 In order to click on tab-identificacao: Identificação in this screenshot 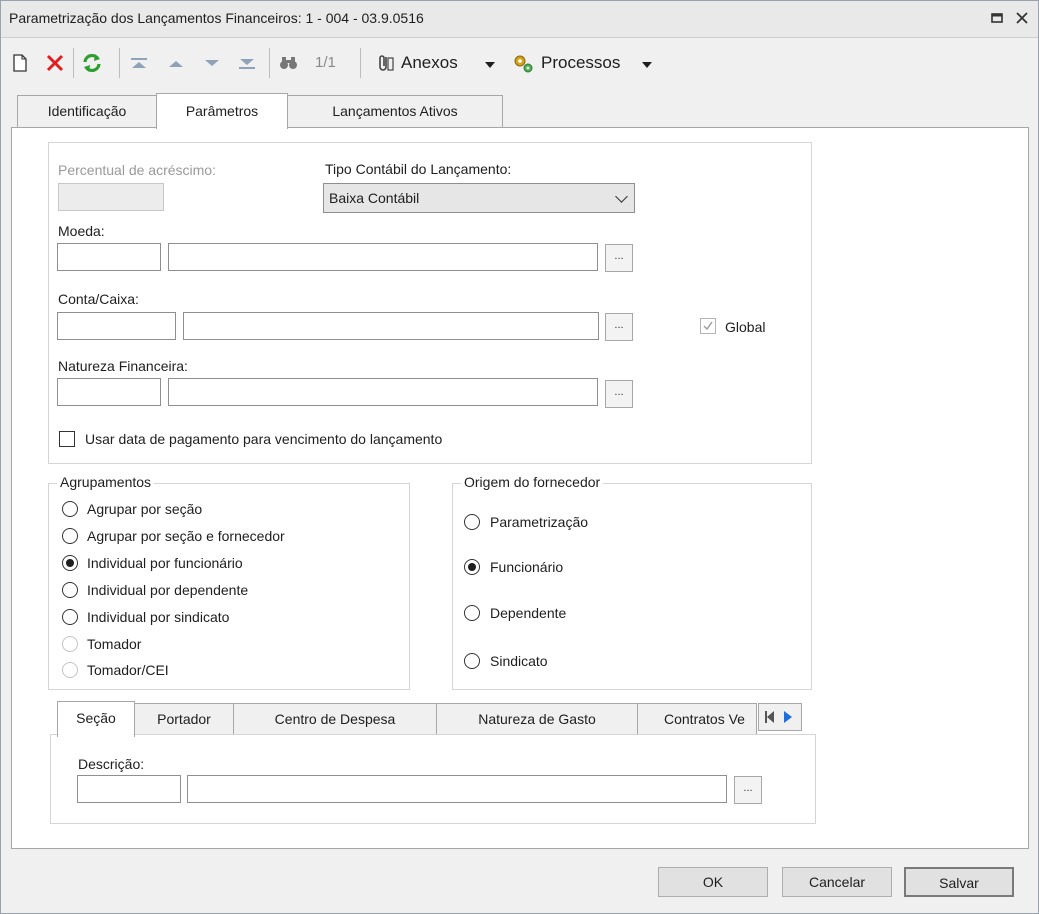, I will do `click(87, 111)`.